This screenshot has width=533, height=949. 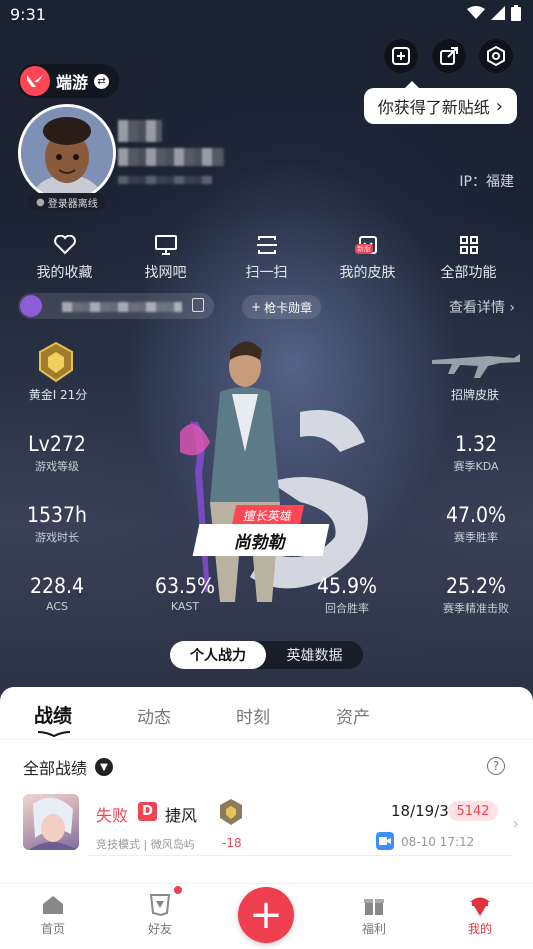 I want to click on nav-profile: 我的, so click(x=480, y=914).